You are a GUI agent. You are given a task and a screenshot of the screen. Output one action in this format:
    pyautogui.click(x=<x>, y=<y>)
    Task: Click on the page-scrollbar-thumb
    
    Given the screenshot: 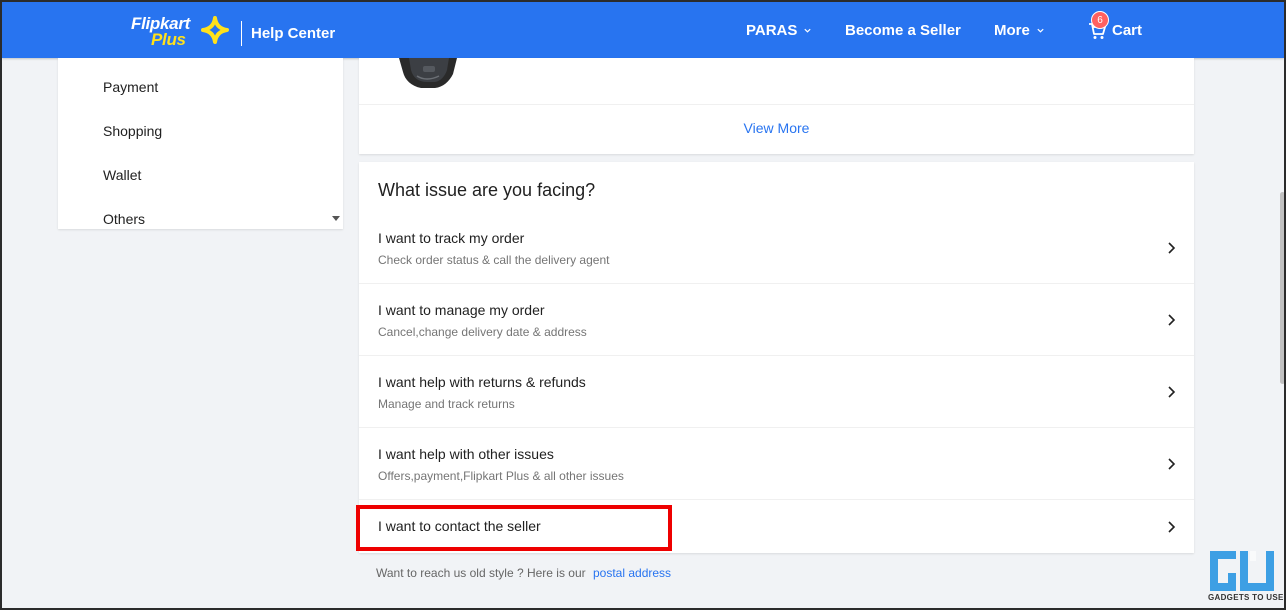 What is the action you would take?
    pyautogui.click(x=1282, y=288)
    